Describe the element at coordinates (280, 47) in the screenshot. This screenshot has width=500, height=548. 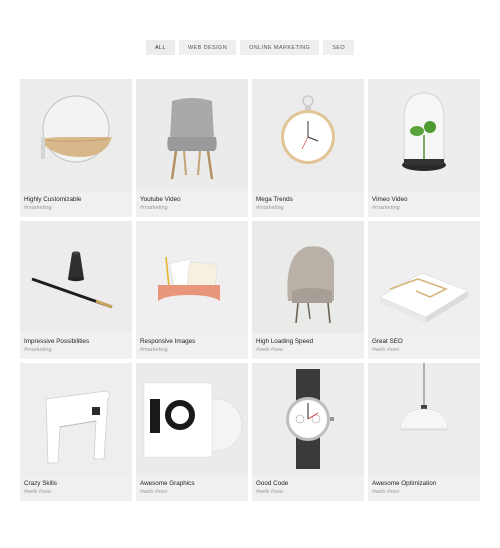
I see `filter-online-marketing-button: ONLINE MARKETING` at that location.